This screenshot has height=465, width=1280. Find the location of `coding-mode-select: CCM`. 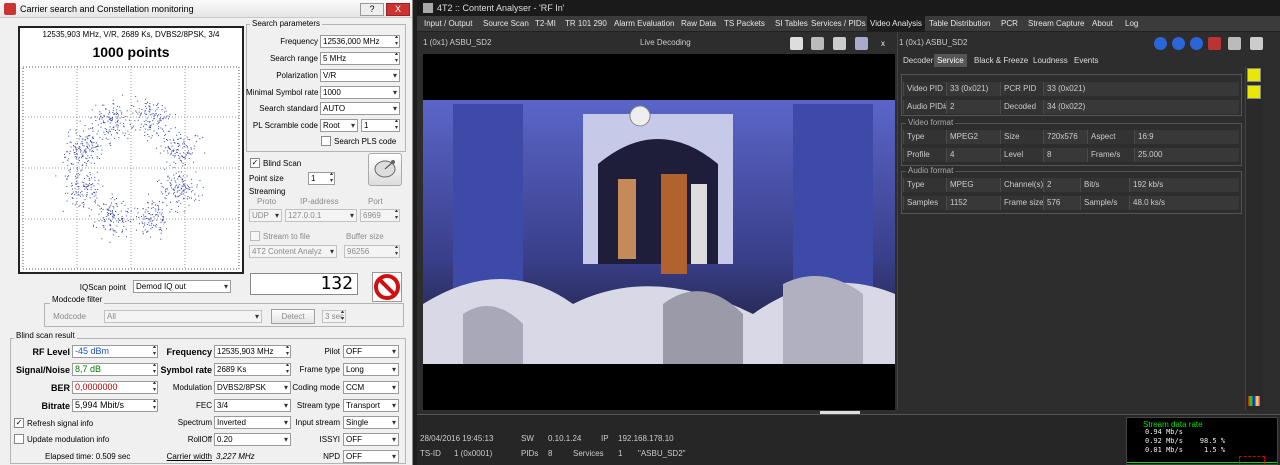

coding-mode-select: CCM is located at coordinates (371, 387).